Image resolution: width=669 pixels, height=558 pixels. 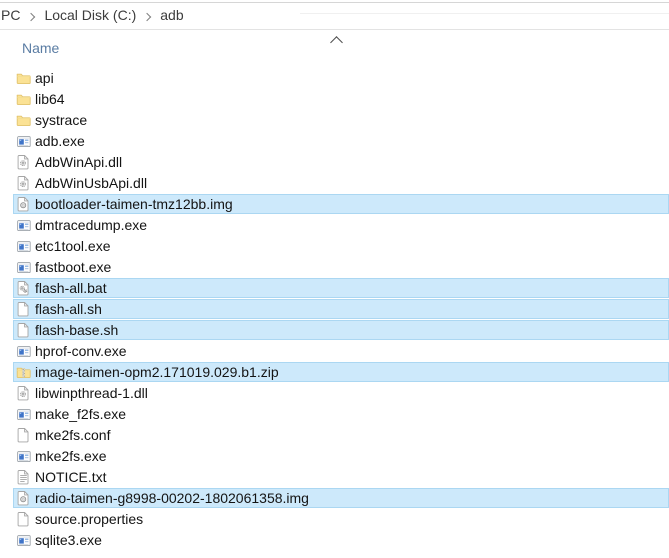 What do you see at coordinates (341, 519) in the screenshot?
I see `file-row-highlight: source.properties` at bounding box center [341, 519].